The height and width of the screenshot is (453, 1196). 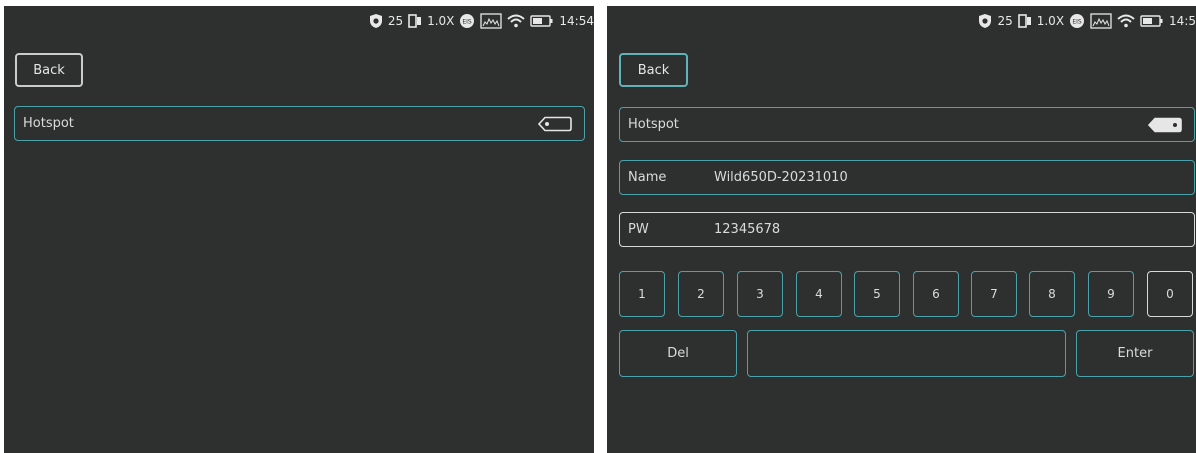 What do you see at coordinates (907, 229) in the screenshot?
I see `password-field: PW 12345678` at bounding box center [907, 229].